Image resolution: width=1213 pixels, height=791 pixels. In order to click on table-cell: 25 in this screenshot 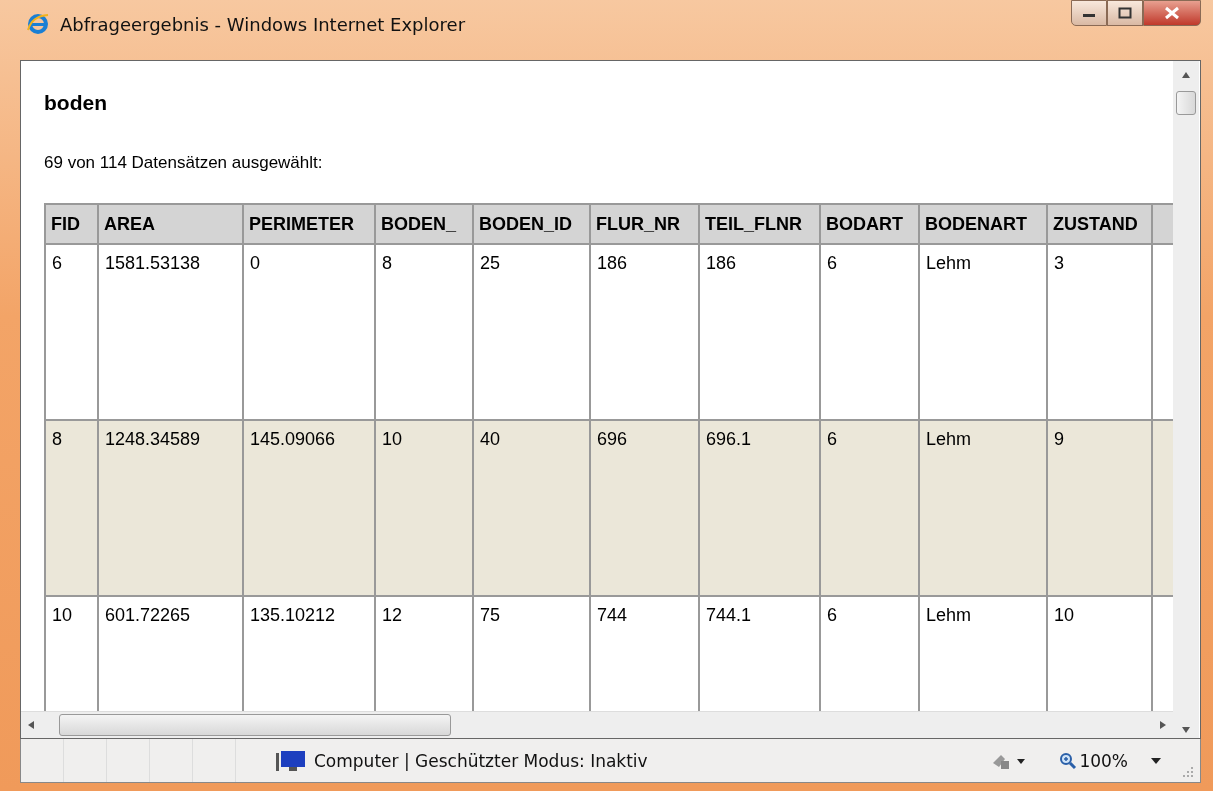, I will do `click(490, 263)`.